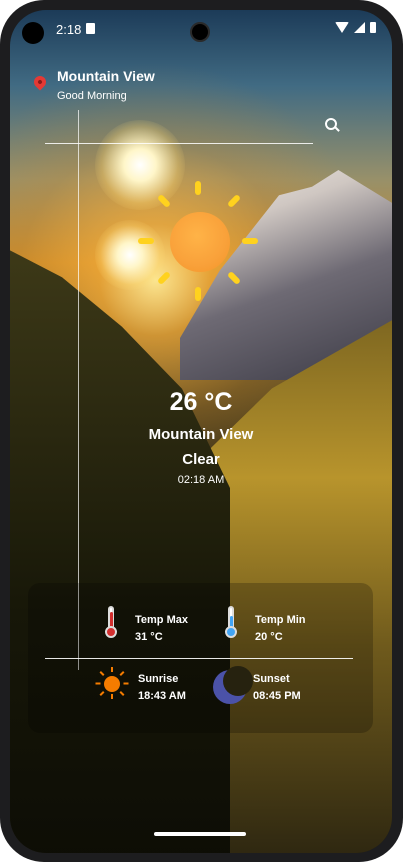  What do you see at coordinates (231, 622) in the screenshot?
I see `thermometer-cold-icon` at bounding box center [231, 622].